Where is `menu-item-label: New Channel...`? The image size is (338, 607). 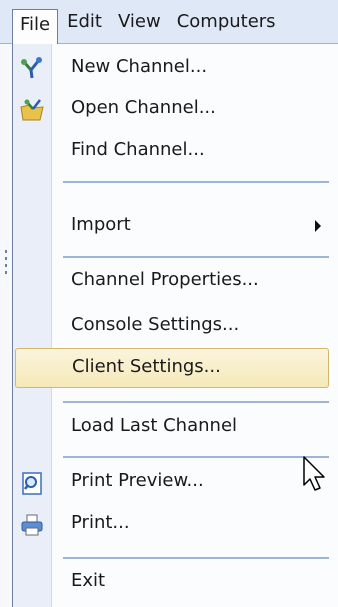
menu-item-label: New Channel... is located at coordinates (139, 66).